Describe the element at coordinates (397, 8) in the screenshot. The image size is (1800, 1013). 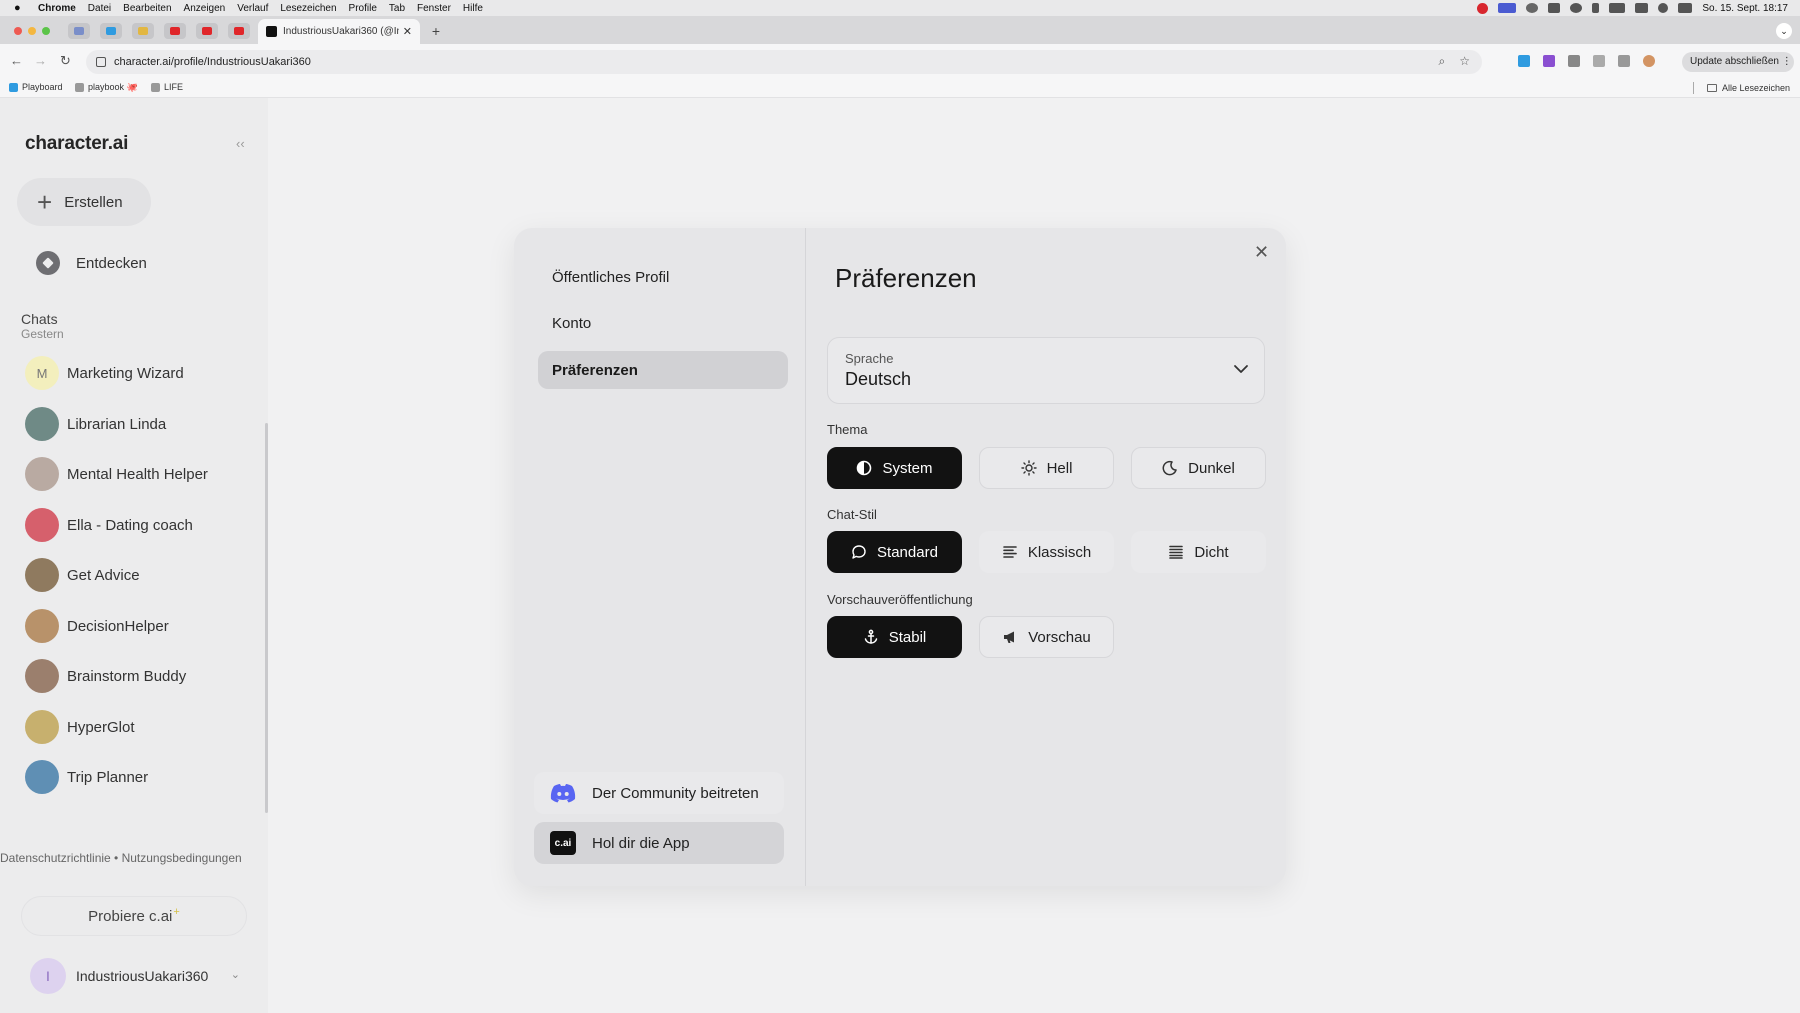
I see `menu-tab: Tab` at that location.